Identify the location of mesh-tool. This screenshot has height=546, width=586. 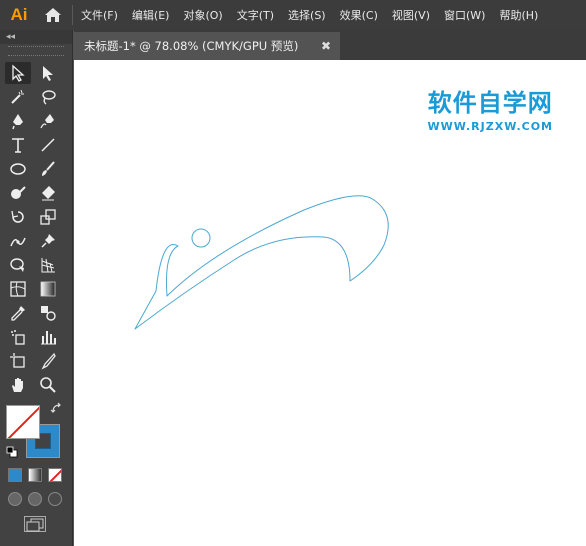
(18, 289).